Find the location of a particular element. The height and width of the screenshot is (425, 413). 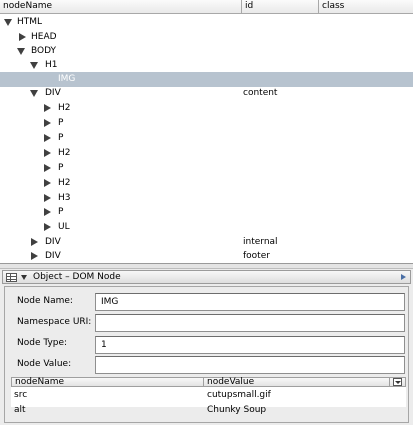

namespace-uri-field is located at coordinates (250, 323).